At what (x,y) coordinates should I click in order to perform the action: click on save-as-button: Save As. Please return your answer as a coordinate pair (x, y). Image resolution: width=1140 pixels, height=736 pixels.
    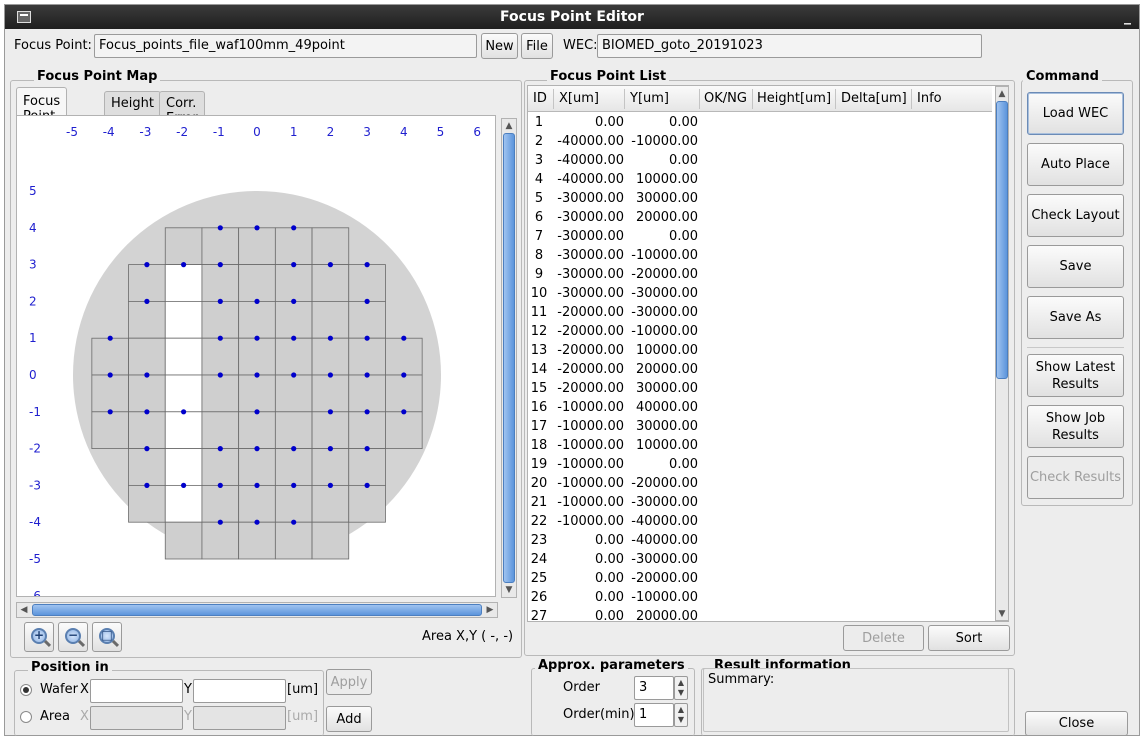
    Looking at the image, I should click on (1075, 317).